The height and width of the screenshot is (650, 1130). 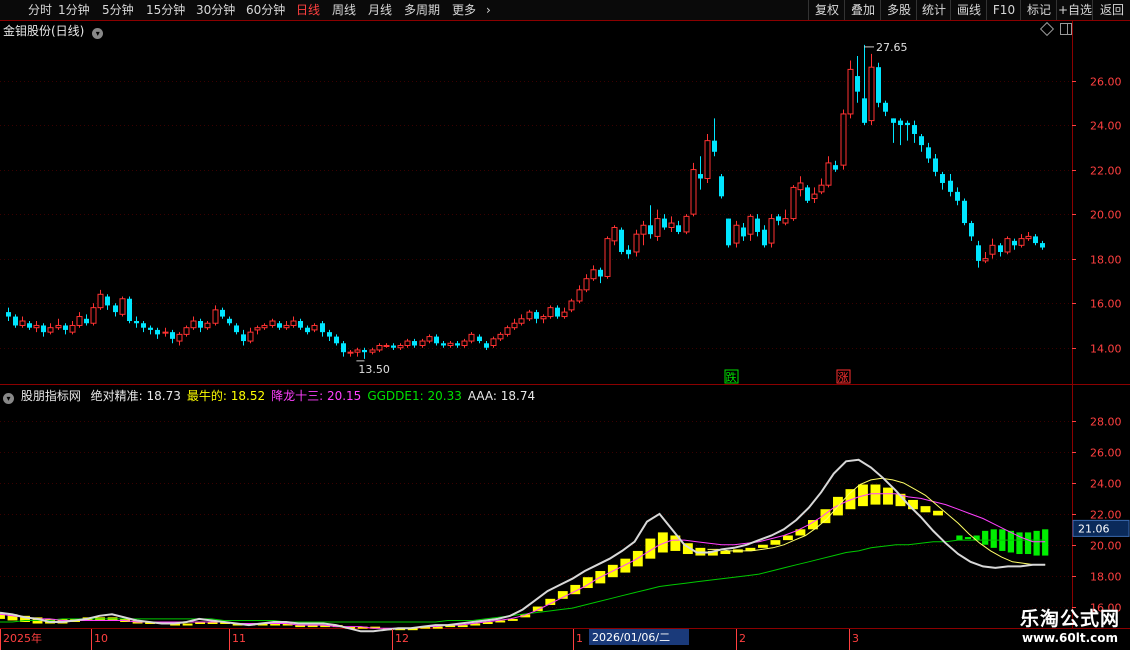 I want to click on watermark-line2: www.60lt.com, so click(x=1069, y=638).